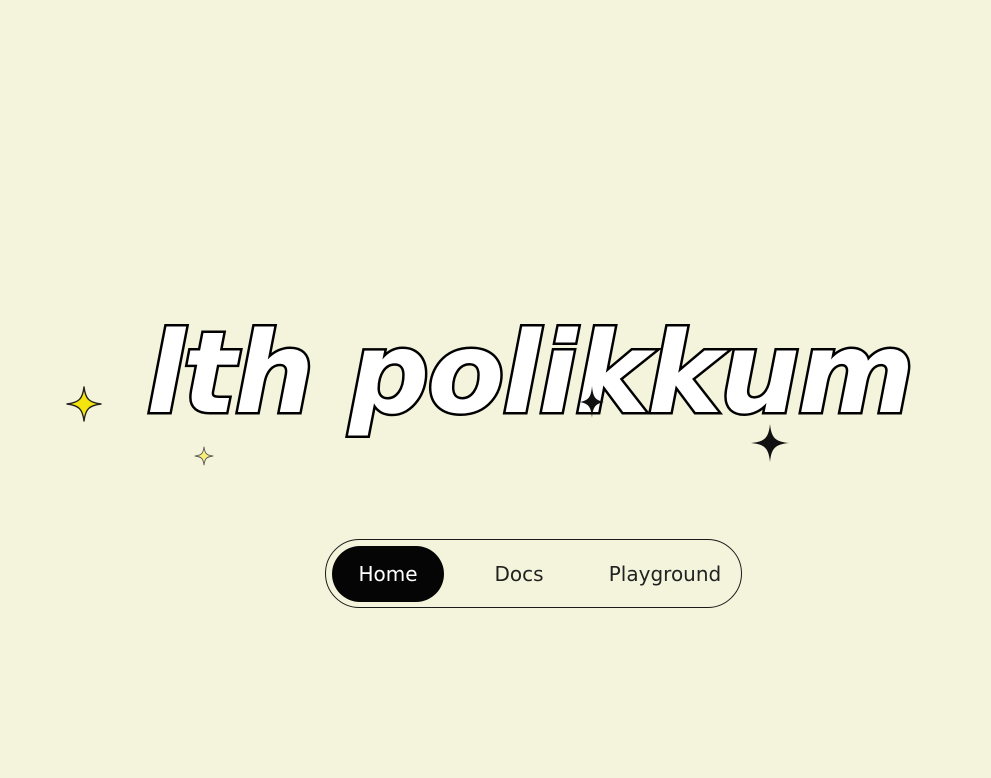 This screenshot has width=991, height=778. Describe the element at coordinates (530, 374) in the screenshot. I see `hero-title: lth polikkum` at that location.